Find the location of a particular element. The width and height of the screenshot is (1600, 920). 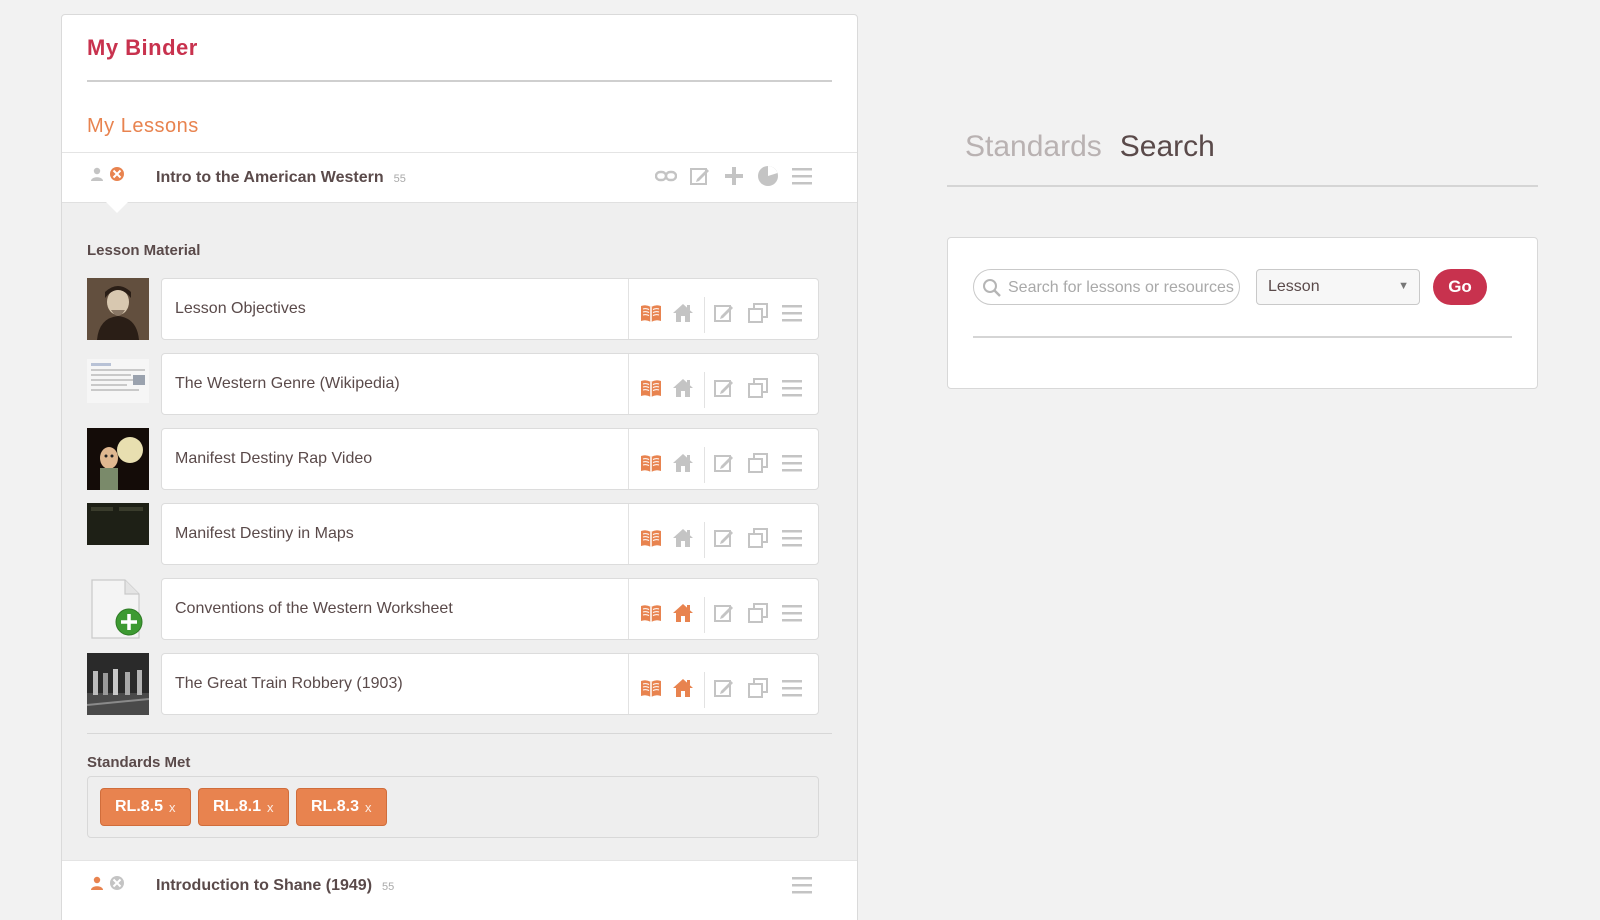

progress-icon is located at coordinates (768, 178).